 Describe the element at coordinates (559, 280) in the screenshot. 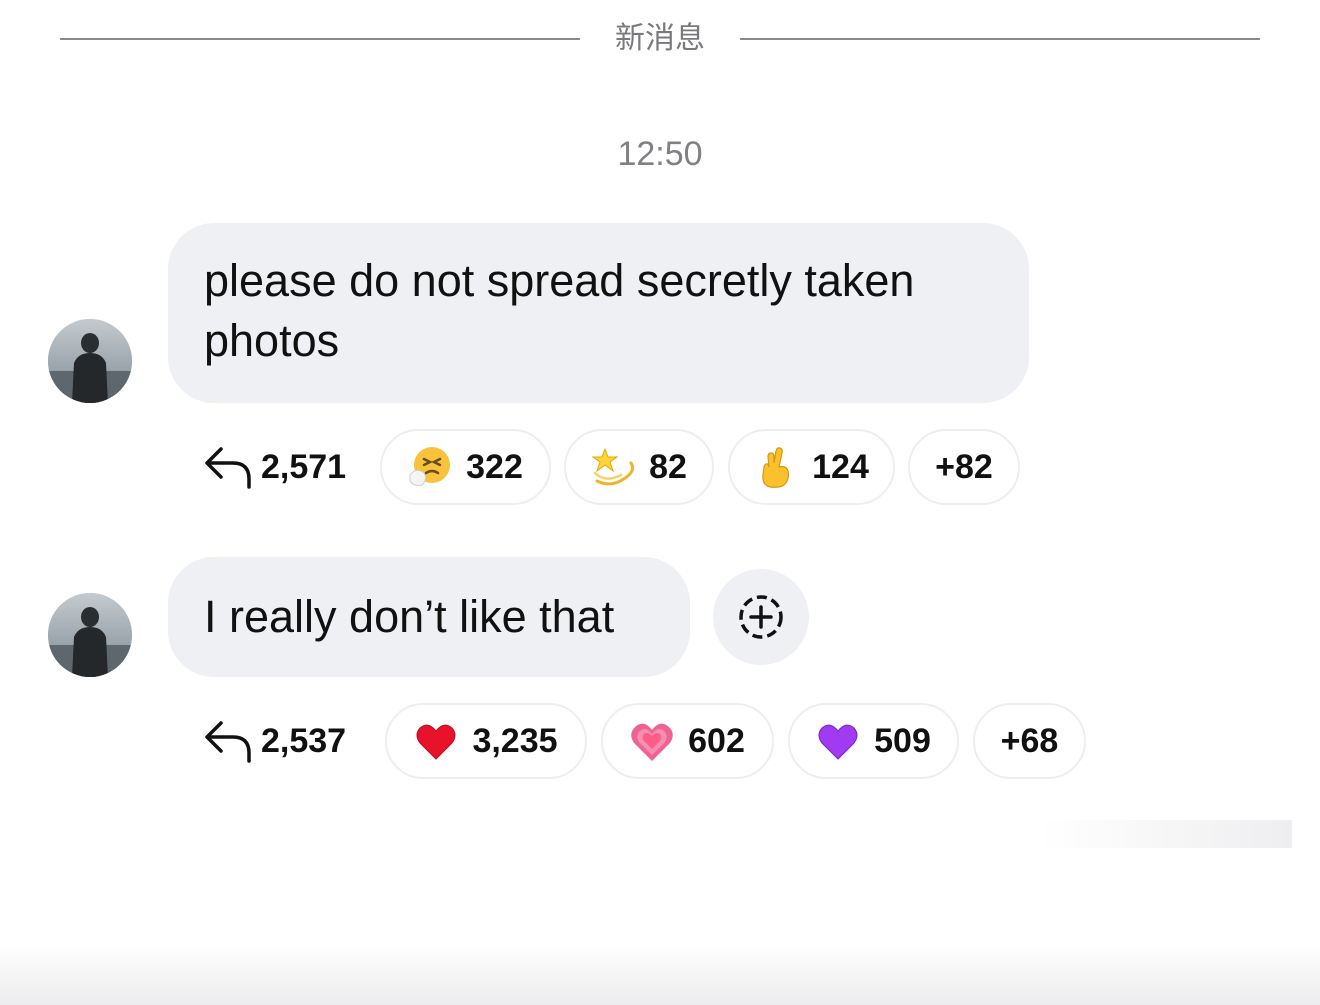

I see `message-text-line: please do not spread secretly taken` at that location.